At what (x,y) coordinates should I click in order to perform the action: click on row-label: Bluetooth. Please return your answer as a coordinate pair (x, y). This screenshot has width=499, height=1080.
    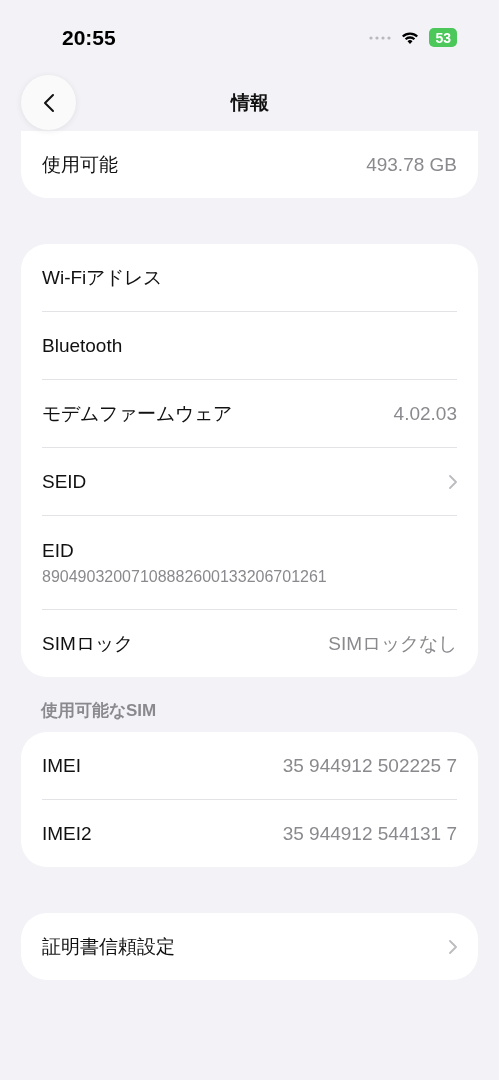
    Looking at the image, I should click on (82, 345).